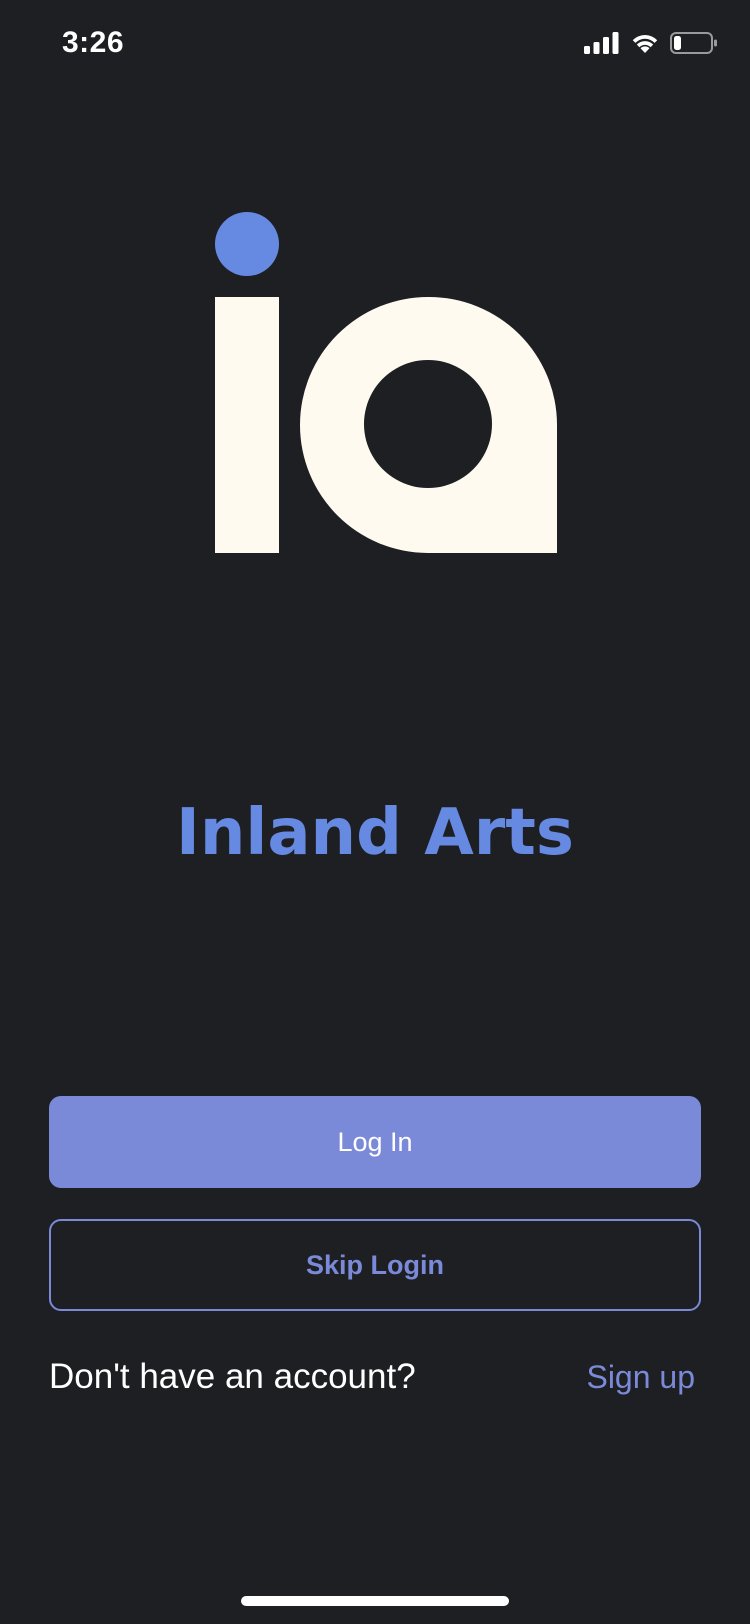 This screenshot has width=750, height=1624. I want to click on login-button: Log In, so click(375, 1142).